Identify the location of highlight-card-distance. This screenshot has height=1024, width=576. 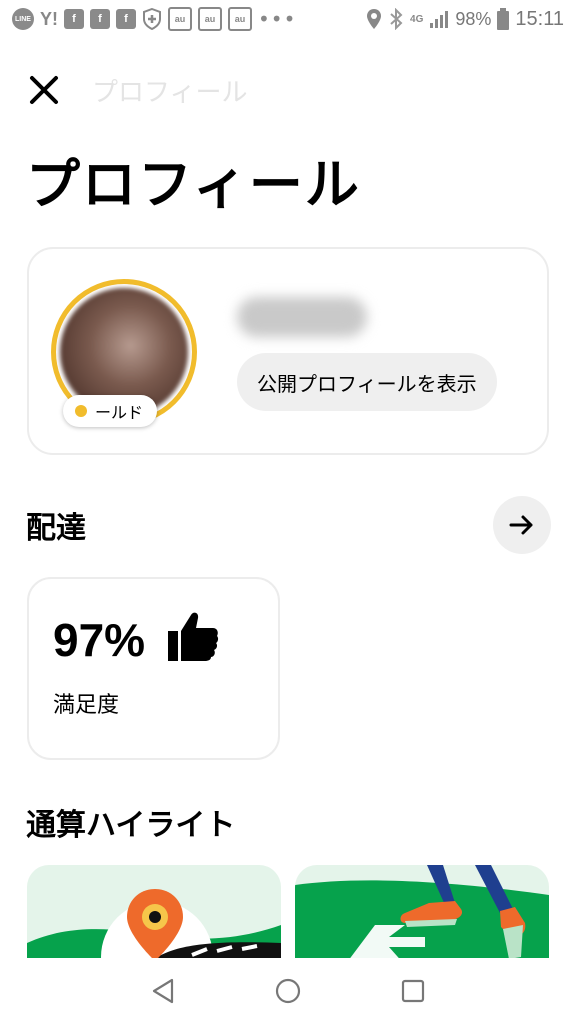
(154, 915).